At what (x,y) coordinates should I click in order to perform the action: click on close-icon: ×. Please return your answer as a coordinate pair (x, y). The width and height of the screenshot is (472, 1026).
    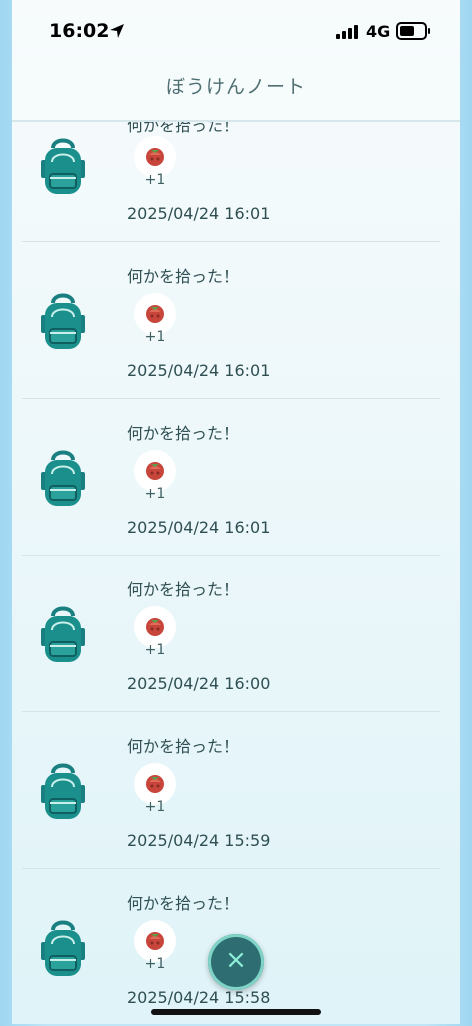
    Looking at the image, I should click on (236, 960).